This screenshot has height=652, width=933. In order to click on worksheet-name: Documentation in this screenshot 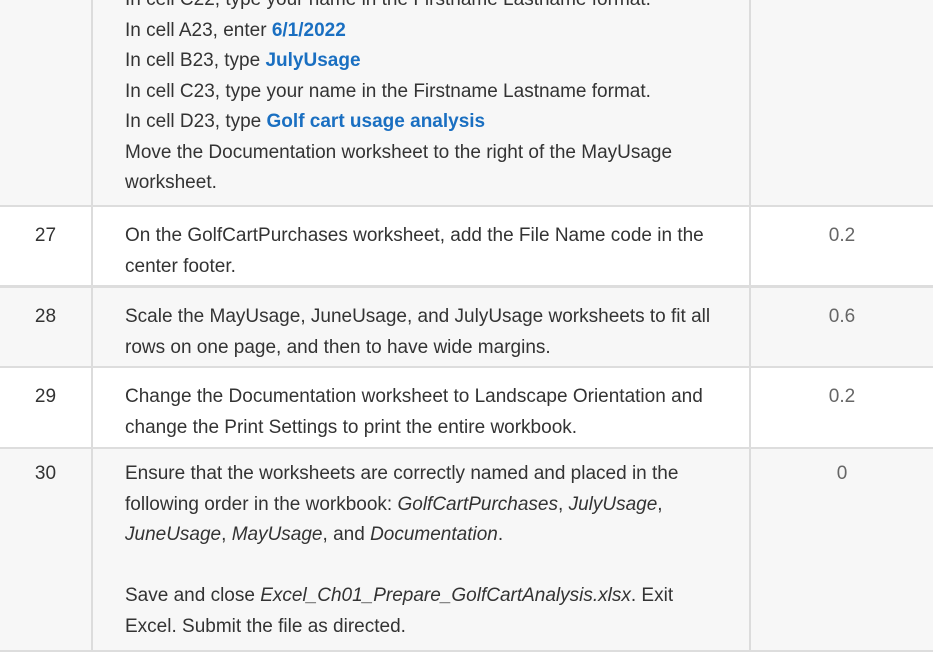, I will do `click(434, 534)`.